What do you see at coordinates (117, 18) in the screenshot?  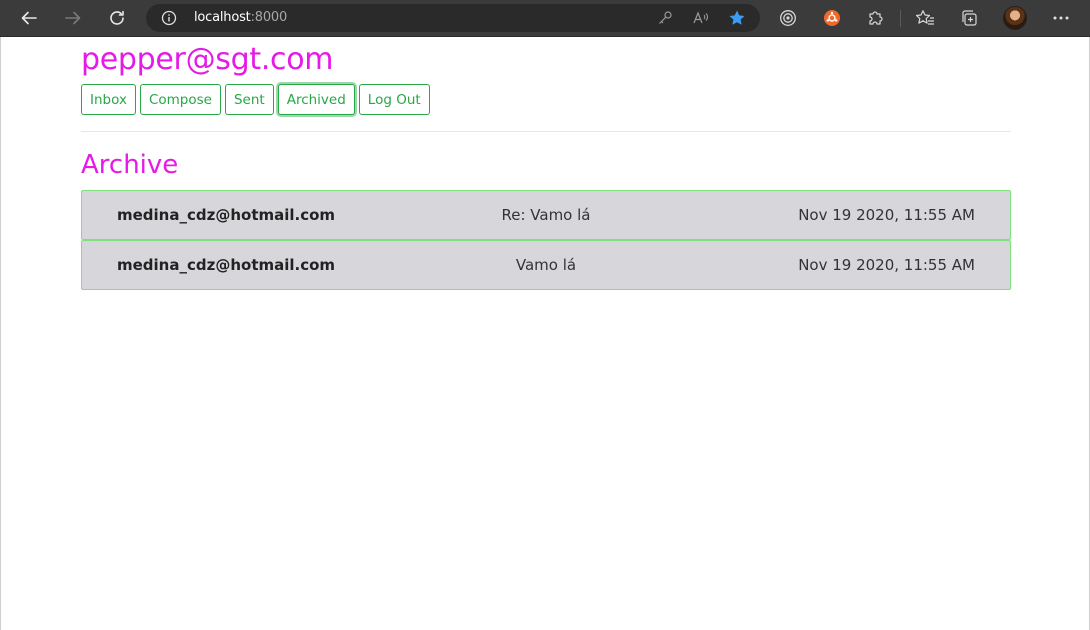 I see `refresh-icon` at bounding box center [117, 18].